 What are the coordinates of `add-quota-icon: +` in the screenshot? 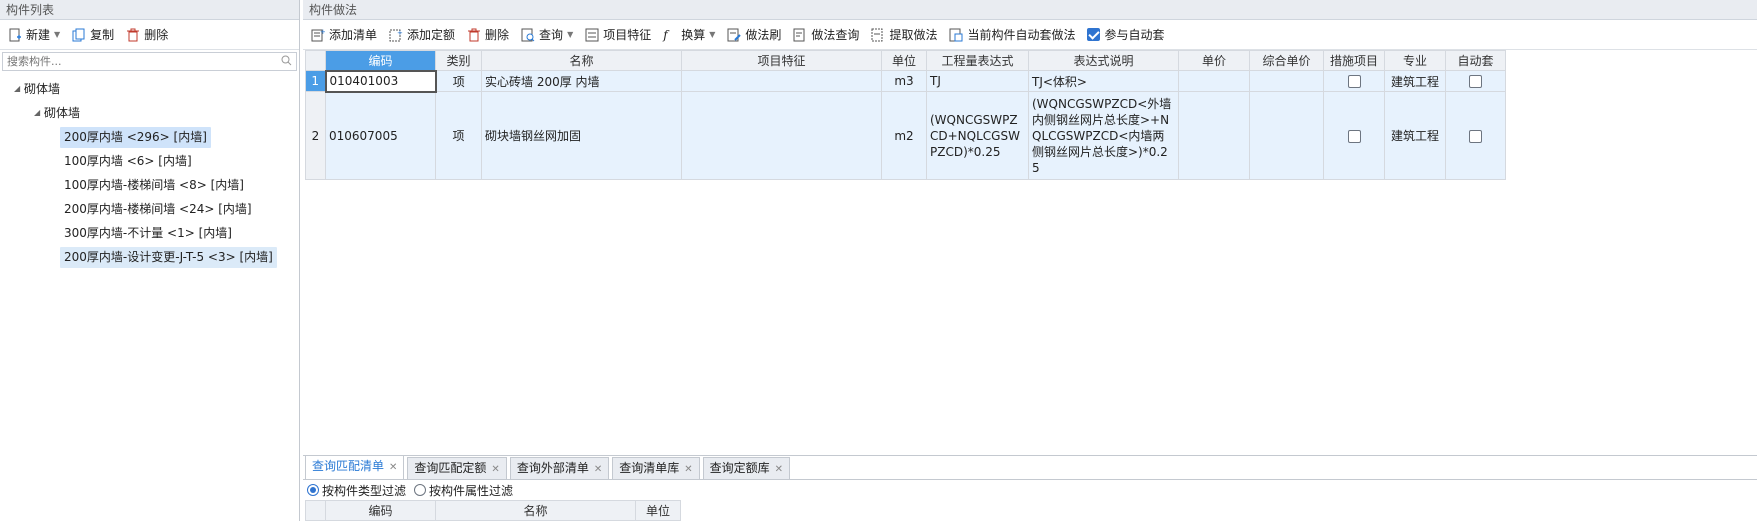 It's located at (396, 35).